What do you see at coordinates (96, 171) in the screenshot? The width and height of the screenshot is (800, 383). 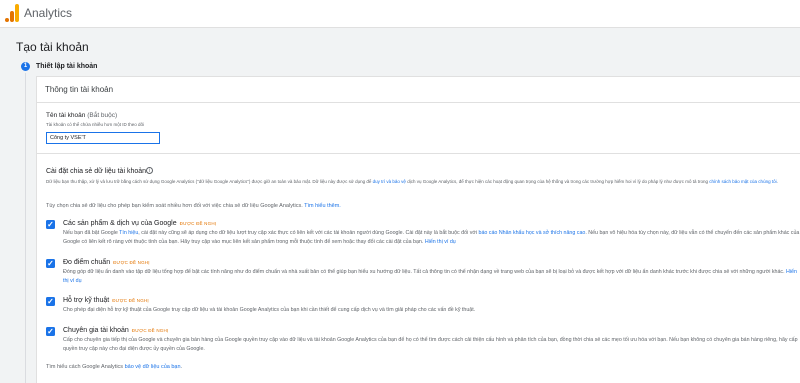 I see `data-sharing-title: Cài đặt chia sẻ dữ liệu tài khoản` at bounding box center [96, 171].